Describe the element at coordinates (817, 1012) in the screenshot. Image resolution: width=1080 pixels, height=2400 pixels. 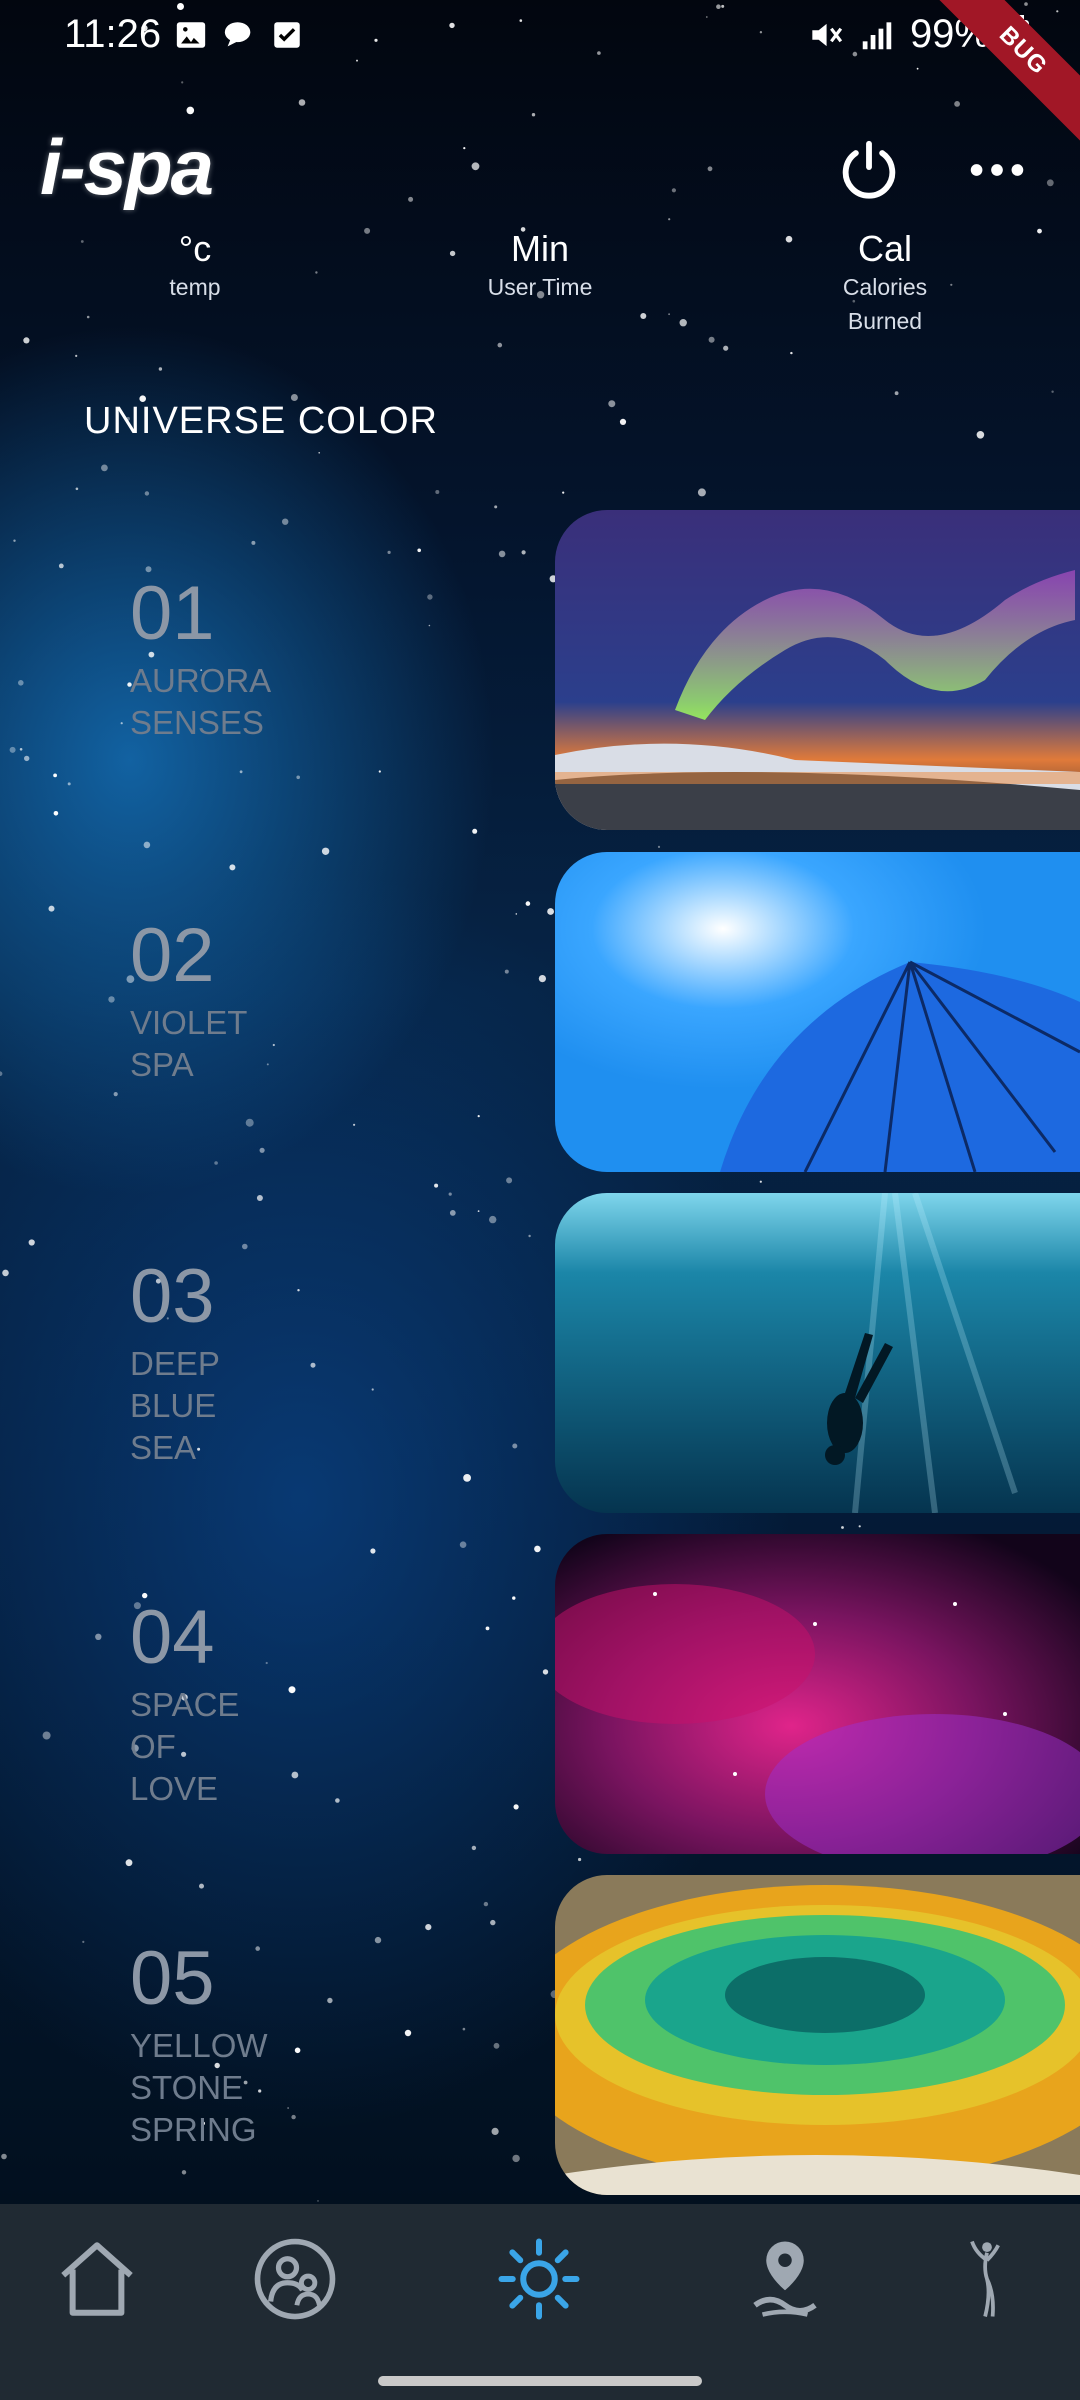
I see `umbrella-sky-image` at that location.